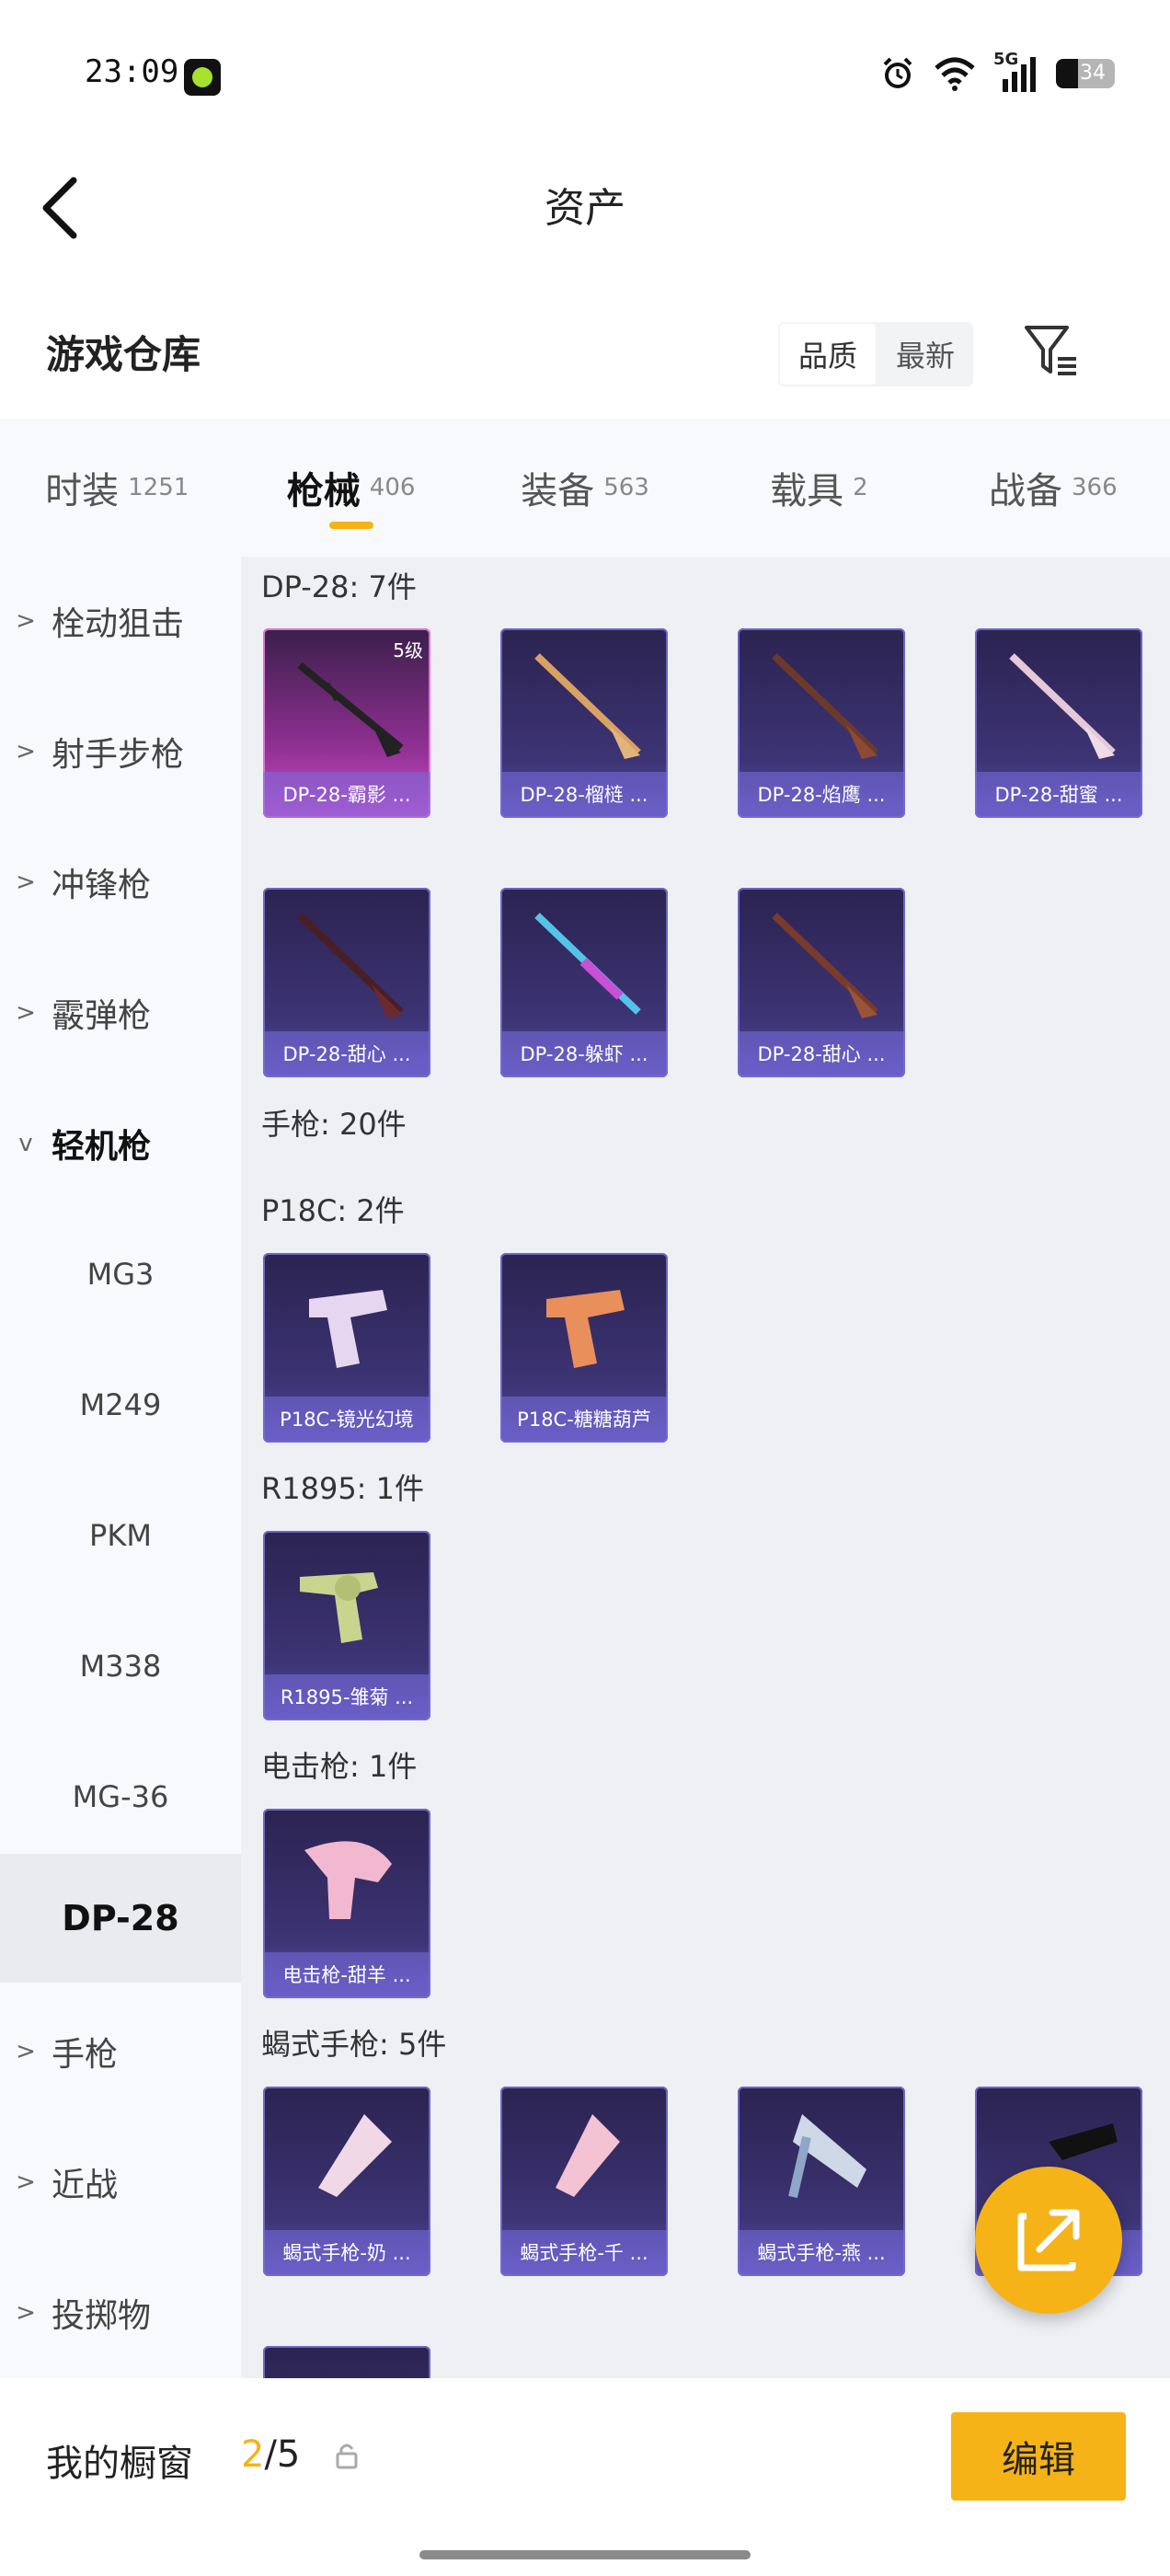 The width and height of the screenshot is (1170, 2576). I want to click on revolver-icon, so click(339, 1607).